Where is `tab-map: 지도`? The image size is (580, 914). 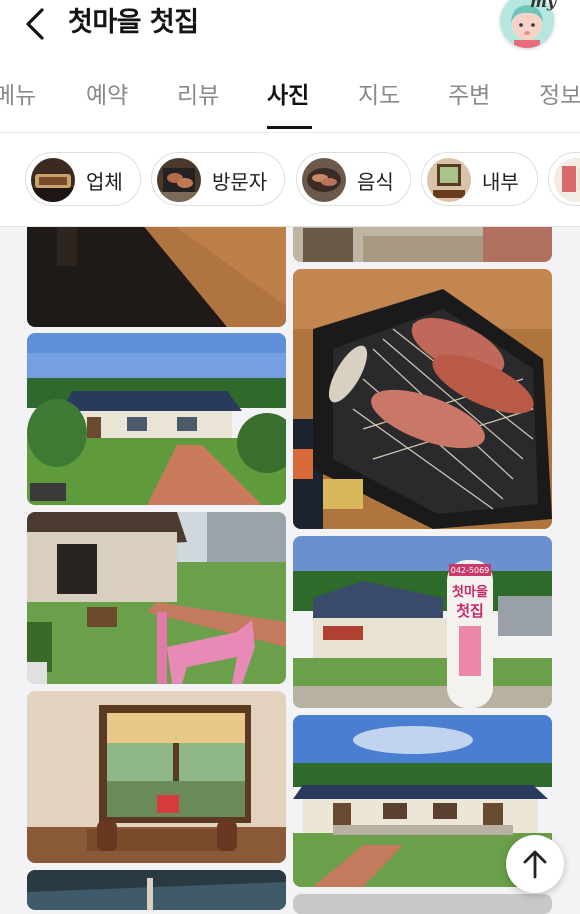 tab-map: 지도 is located at coordinates (379, 93).